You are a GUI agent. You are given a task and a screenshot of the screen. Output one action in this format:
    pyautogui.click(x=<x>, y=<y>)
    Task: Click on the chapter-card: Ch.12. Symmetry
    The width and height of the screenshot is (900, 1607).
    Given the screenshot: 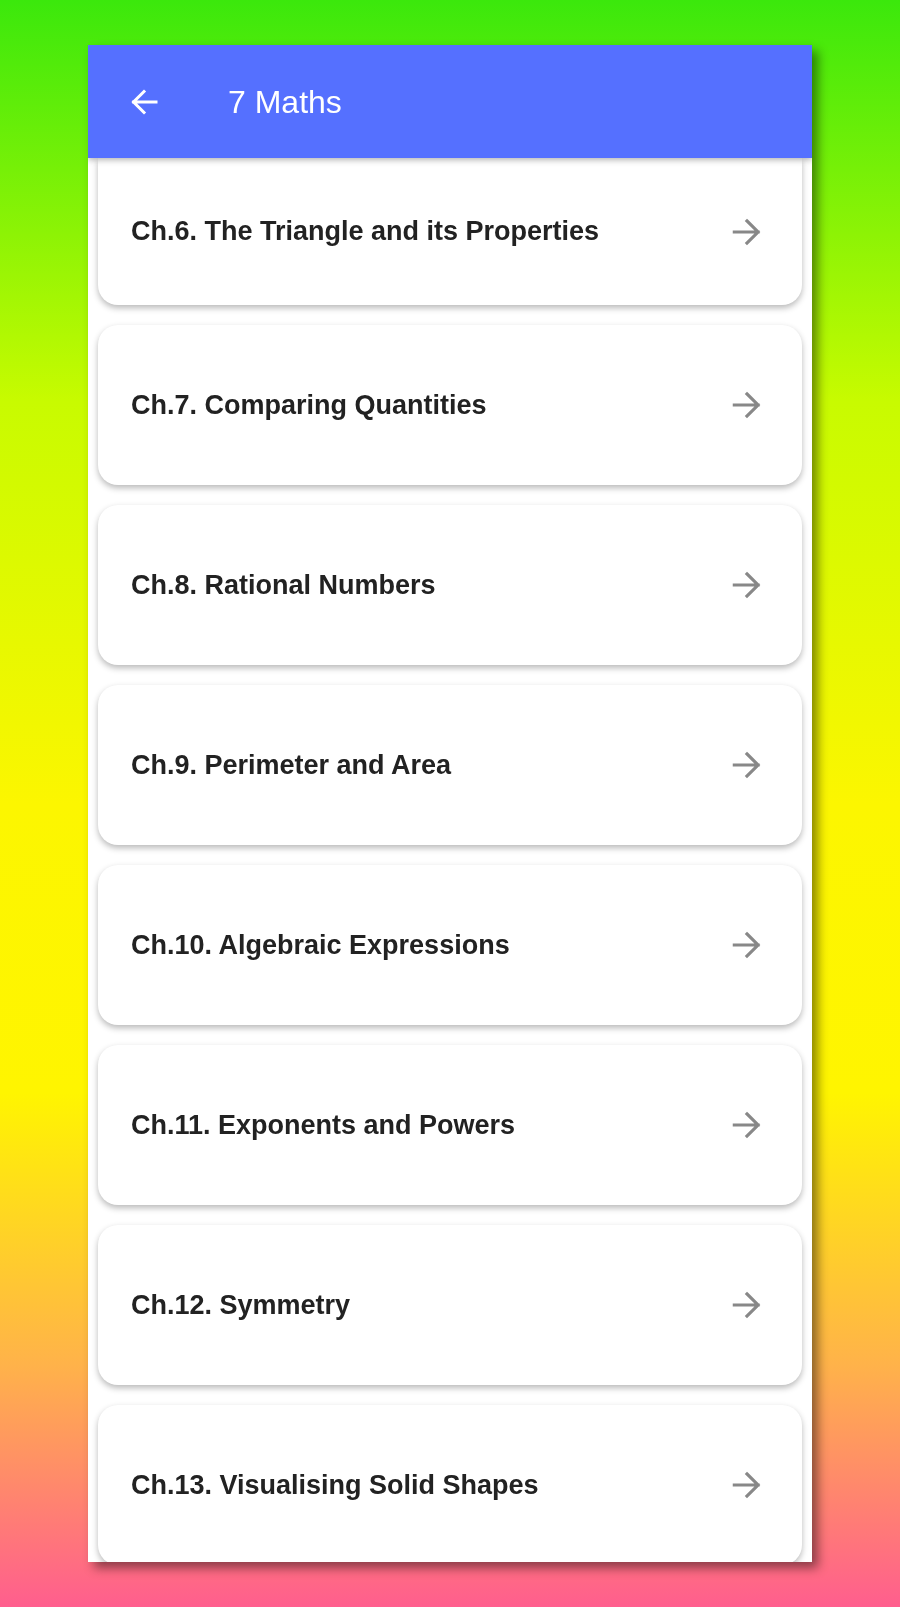 What is the action you would take?
    pyautogui.click(x=450, y=1305)
    